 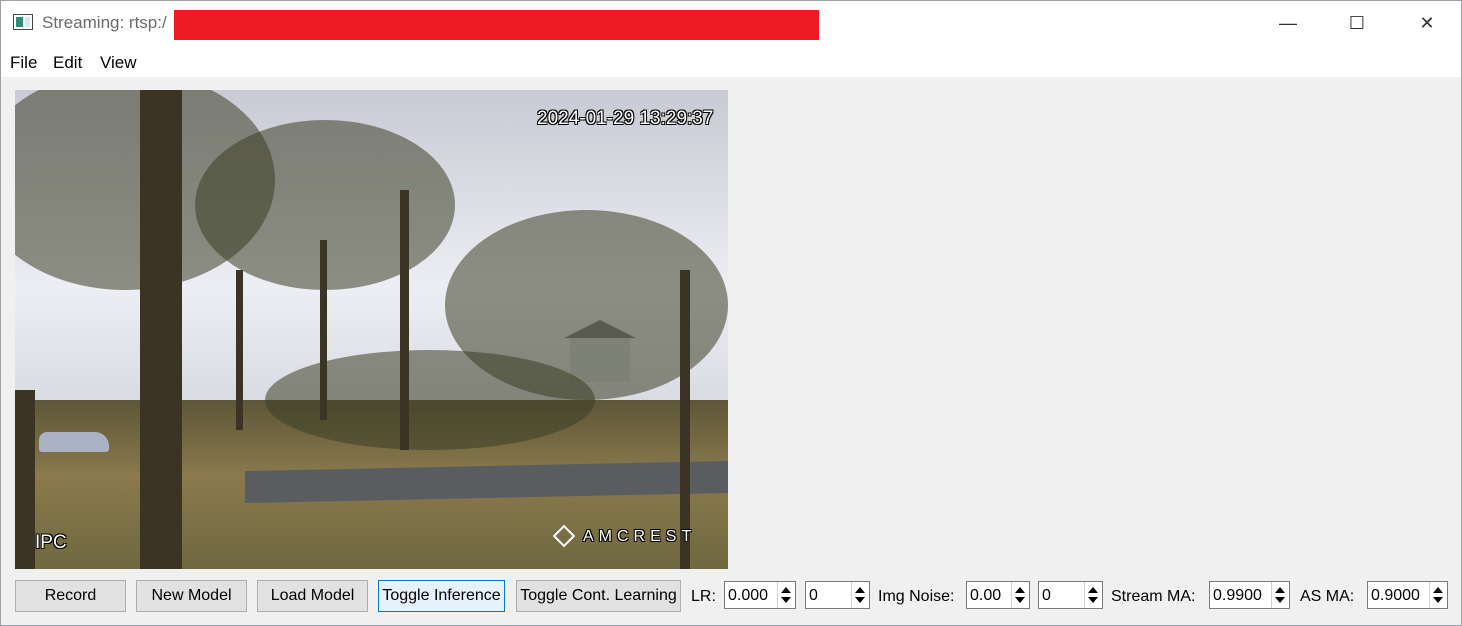 I want to click on lr-label: LR:, so click(x=703, y=596).